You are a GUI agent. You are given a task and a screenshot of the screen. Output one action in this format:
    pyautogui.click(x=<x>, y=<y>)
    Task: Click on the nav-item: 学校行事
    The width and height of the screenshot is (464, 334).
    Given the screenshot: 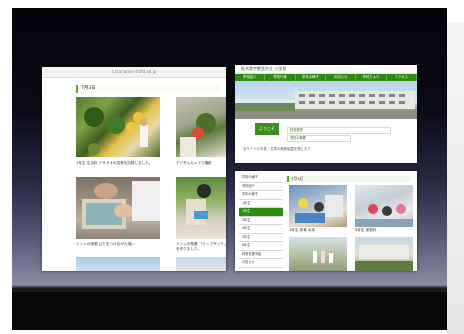 What is the action you would take?
    pyautogui.click(x=280, y=77)
    